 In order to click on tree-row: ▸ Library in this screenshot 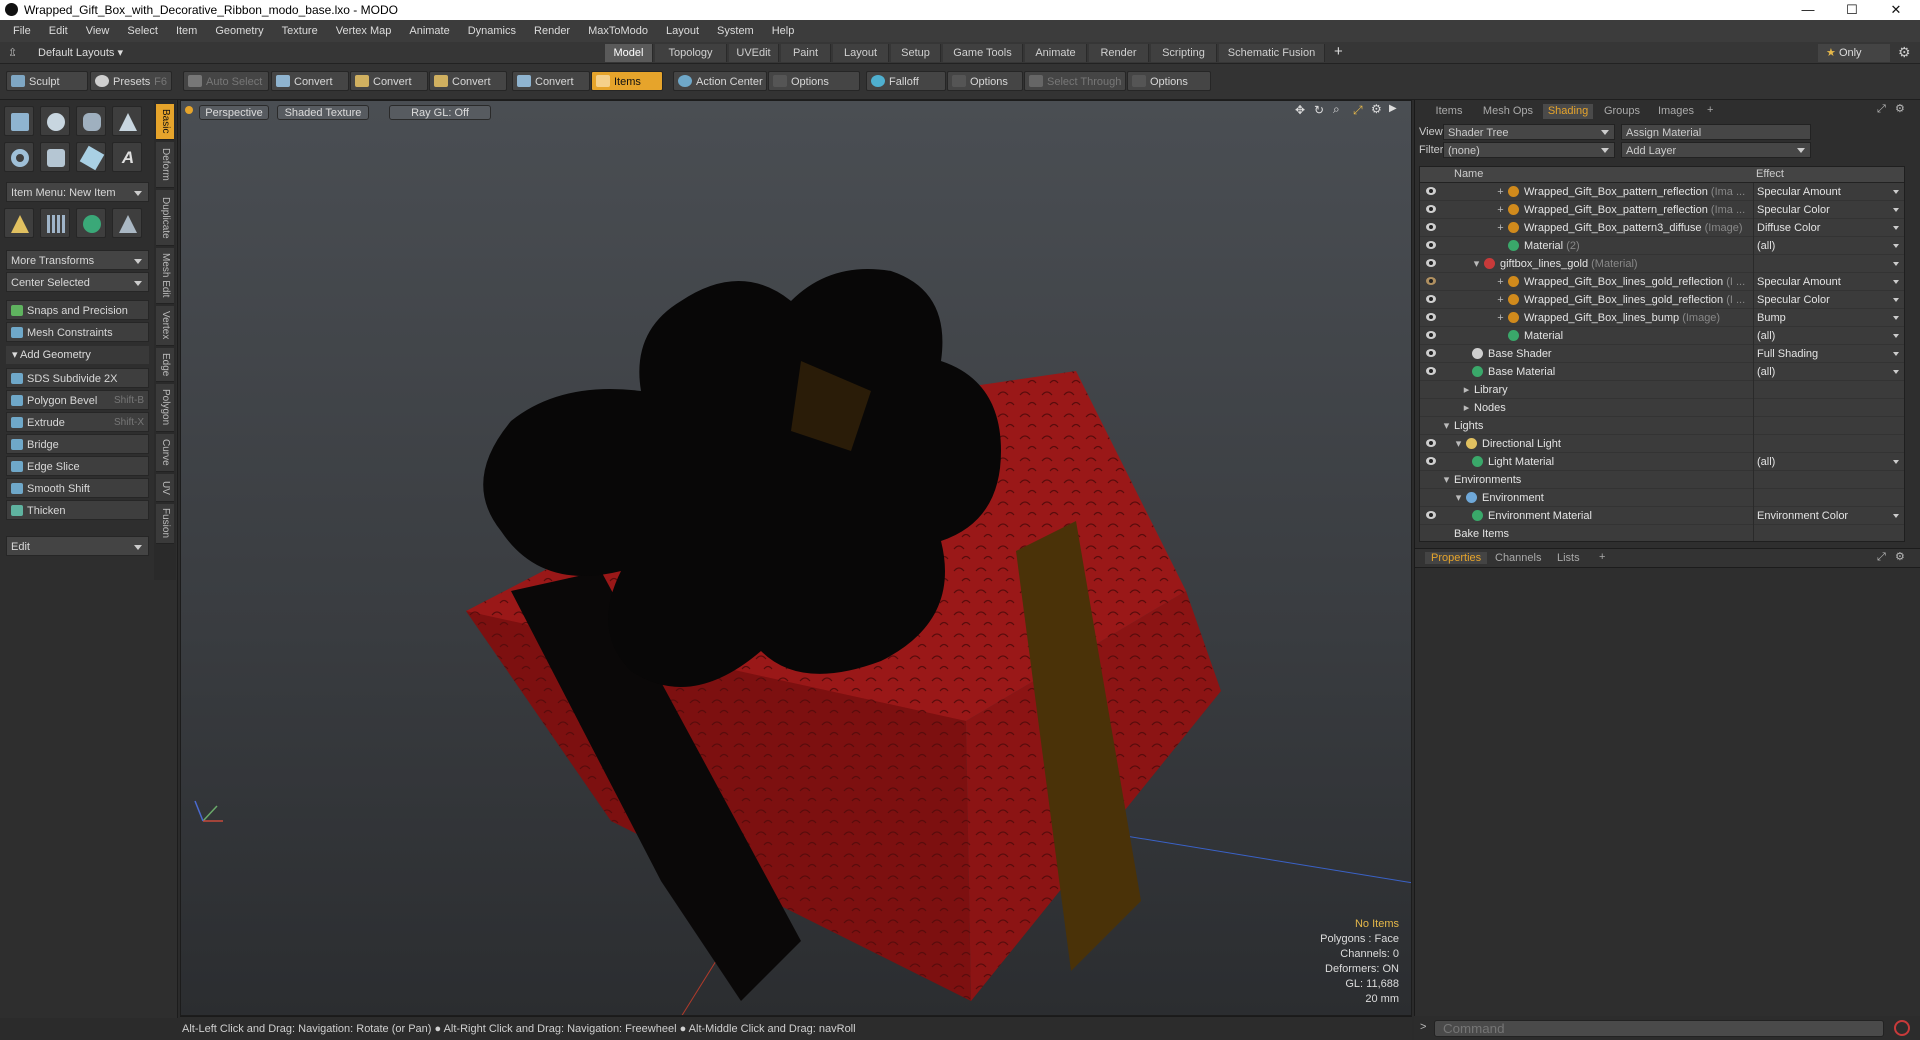, I will do `click(1662, 390)`.